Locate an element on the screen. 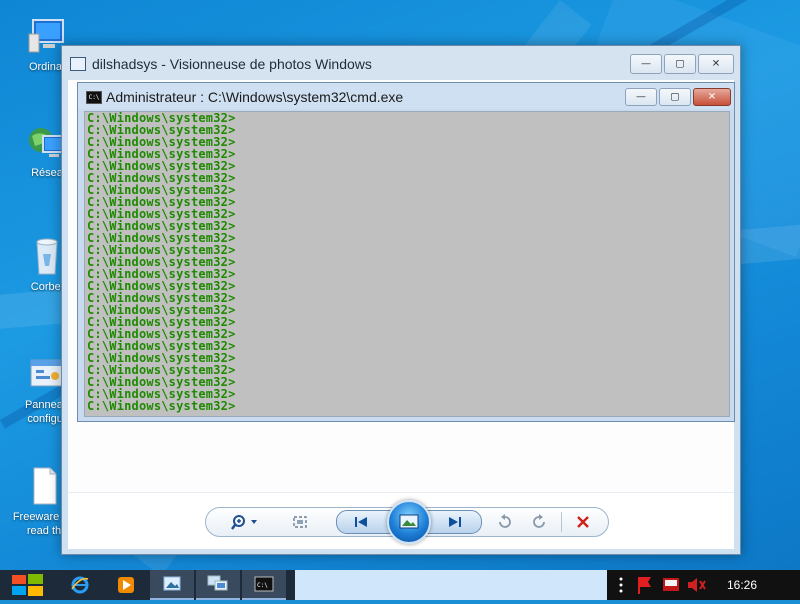 This screenshot has height=604, width=800. taskbar-media-player is located at coordinates (126, 585).